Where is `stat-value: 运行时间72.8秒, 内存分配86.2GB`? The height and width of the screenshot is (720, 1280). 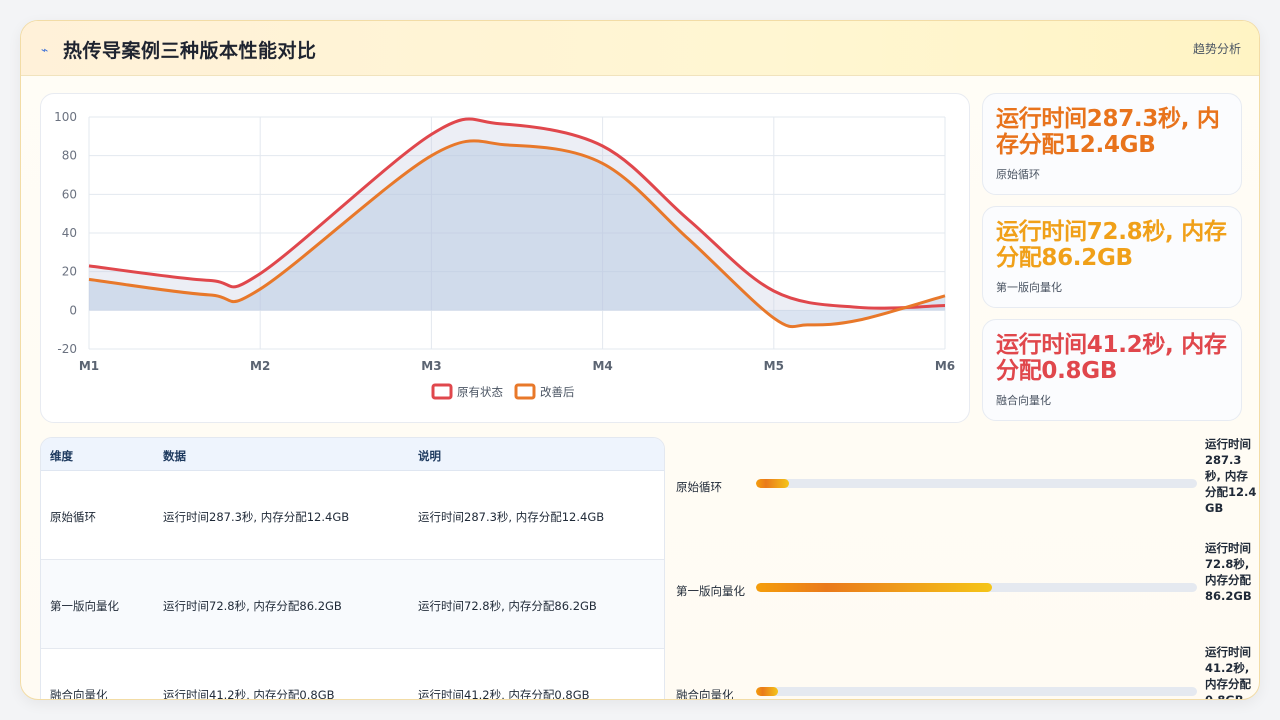 stat-value: 运行时间72.8秒, 内存分配86.2GB is located at coordinates (1111, 245).